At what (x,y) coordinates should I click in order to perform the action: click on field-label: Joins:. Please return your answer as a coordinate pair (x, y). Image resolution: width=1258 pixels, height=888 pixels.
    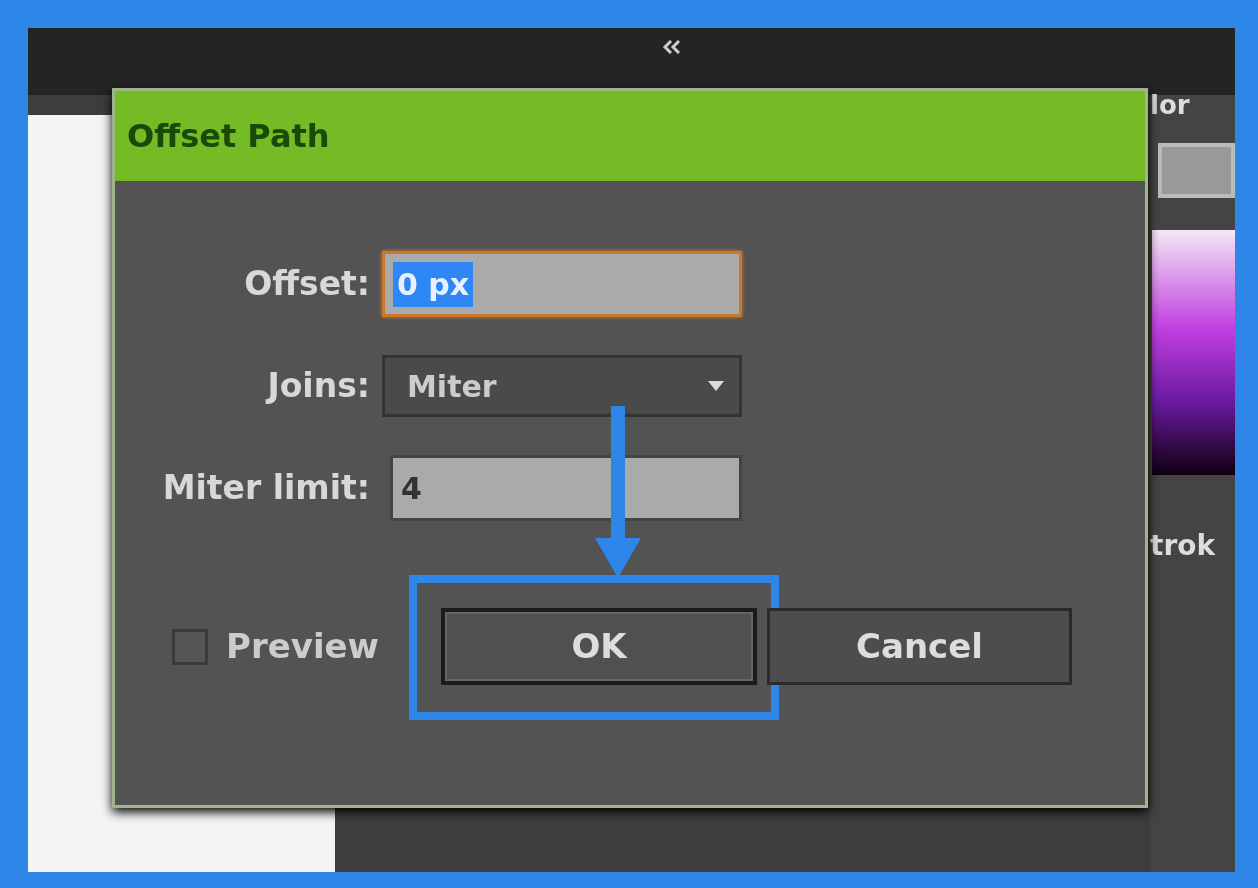
    Looking at the image, I should click on (317, 386).